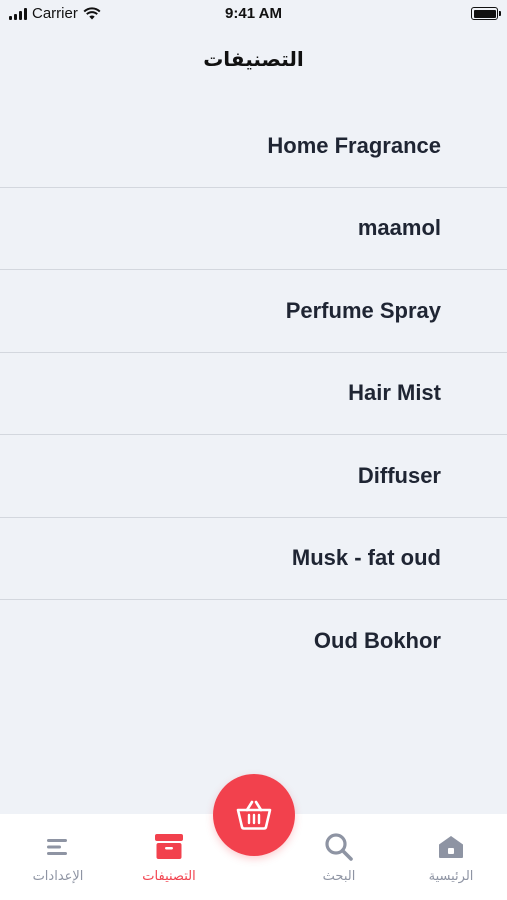 The height and width of the screenshot is (900, 507). What do you see at coordinates (339, 847) in the screenshot?
I see `search-icon` at bounding box center [339, 847].